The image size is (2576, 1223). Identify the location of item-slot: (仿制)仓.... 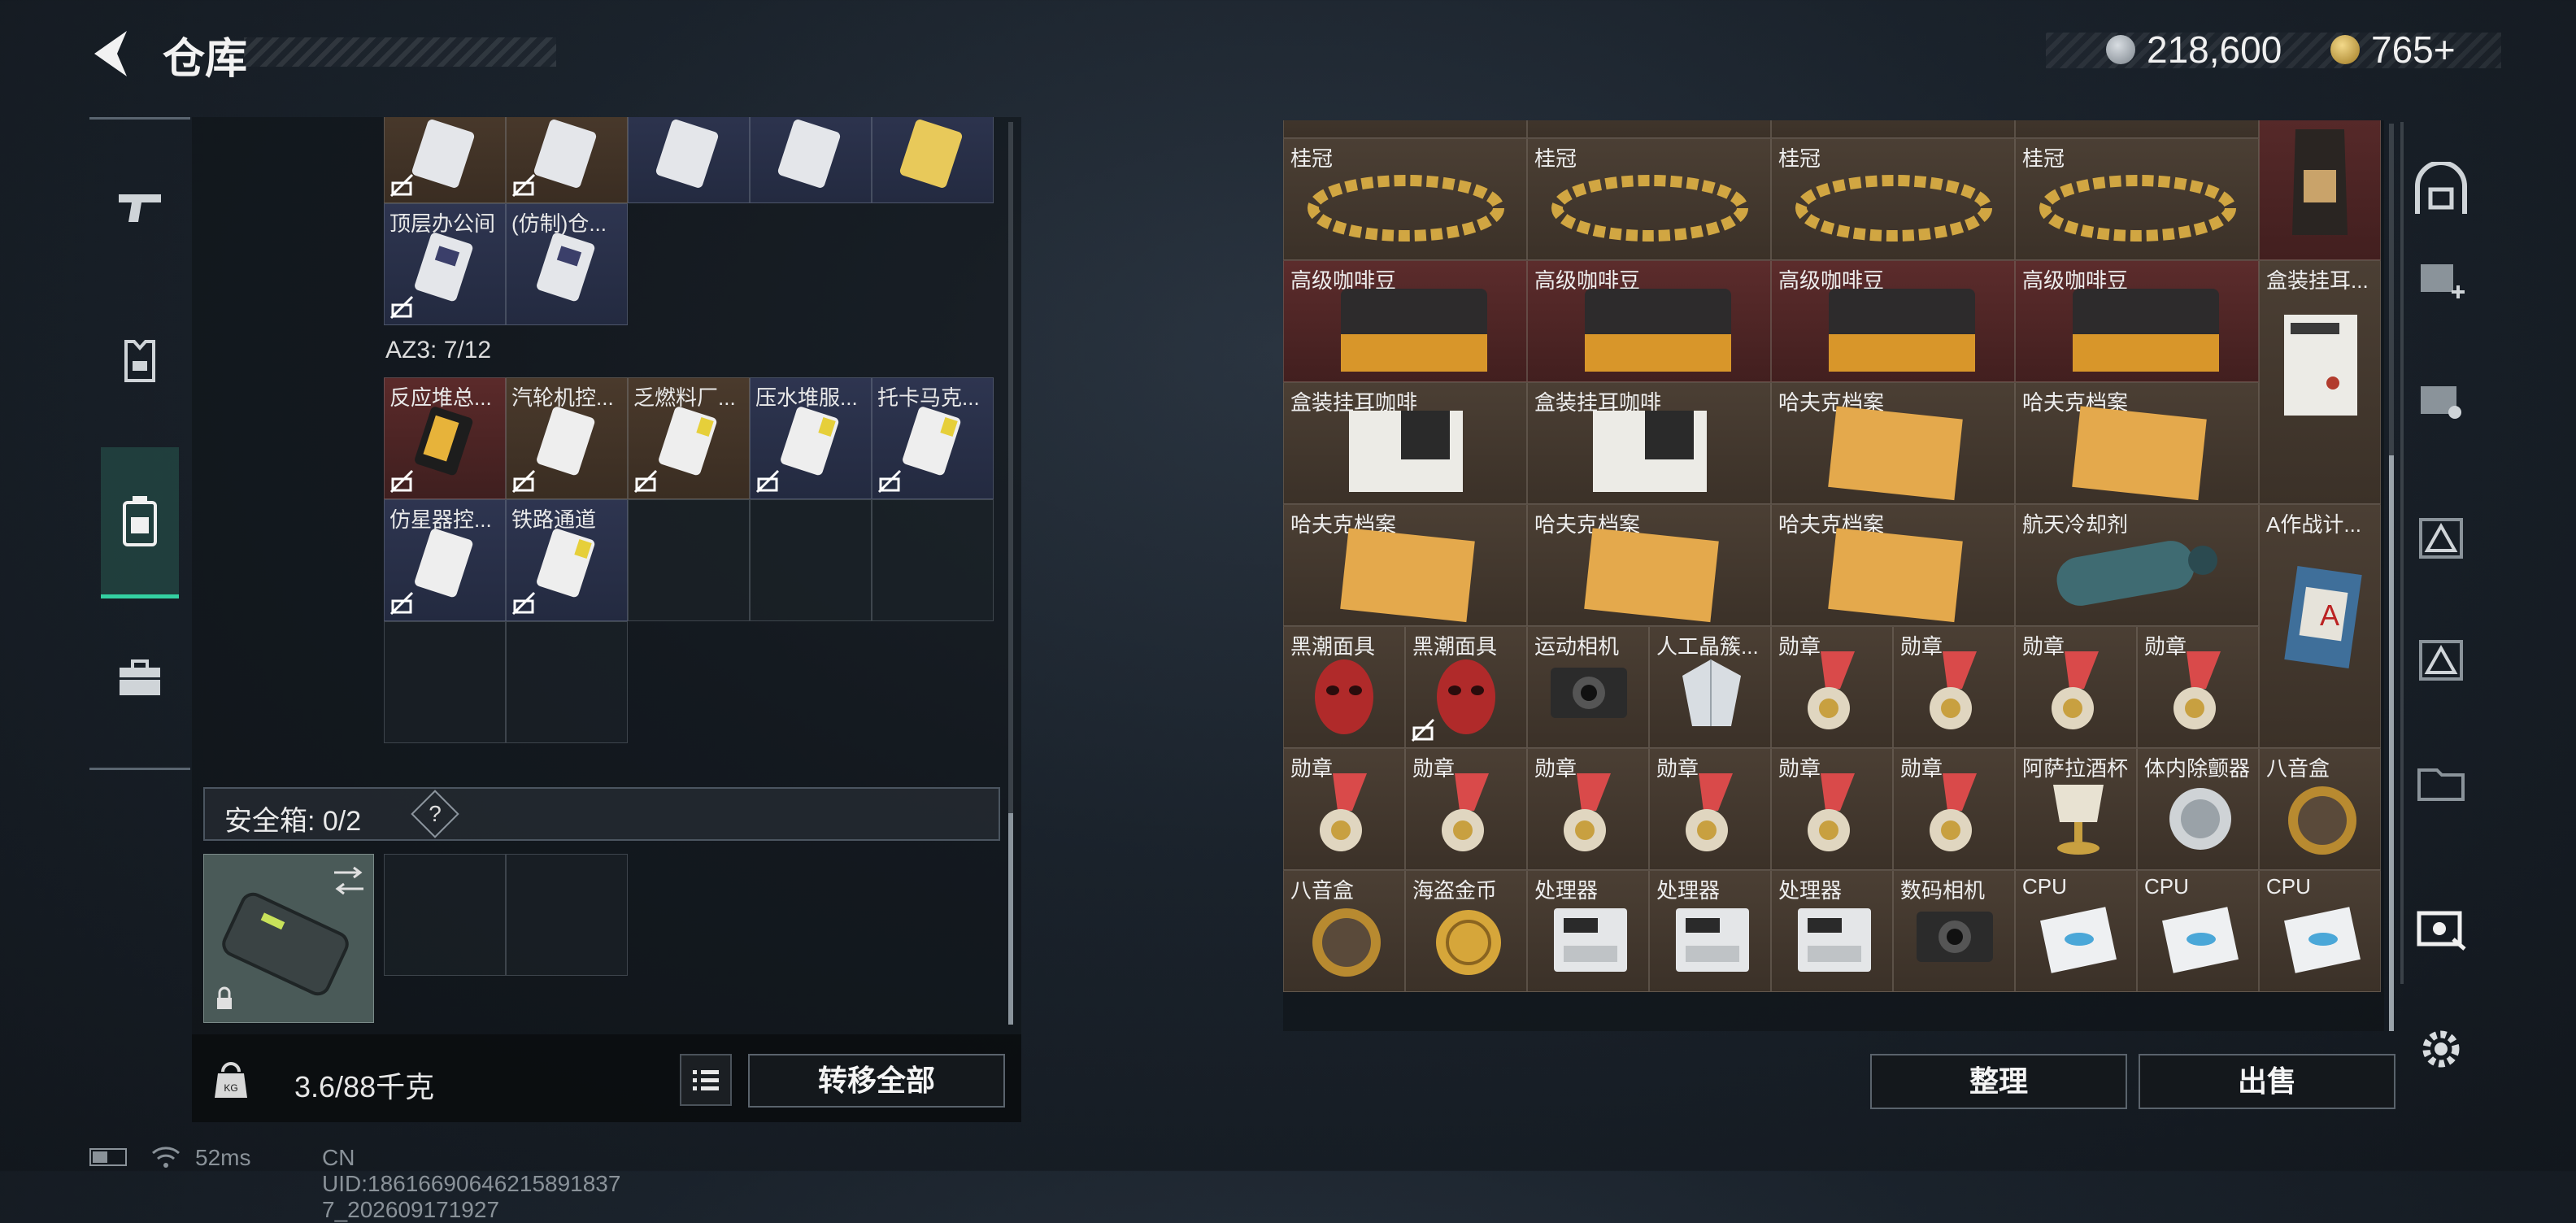
(567, 264).